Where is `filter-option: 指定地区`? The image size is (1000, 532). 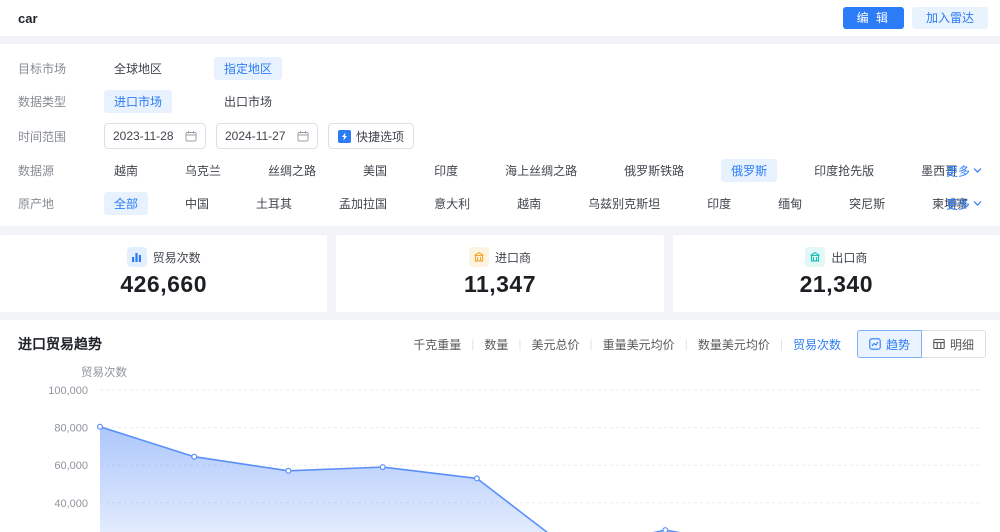
filter-option: 指定地区 is located at coordinates (248, 68).